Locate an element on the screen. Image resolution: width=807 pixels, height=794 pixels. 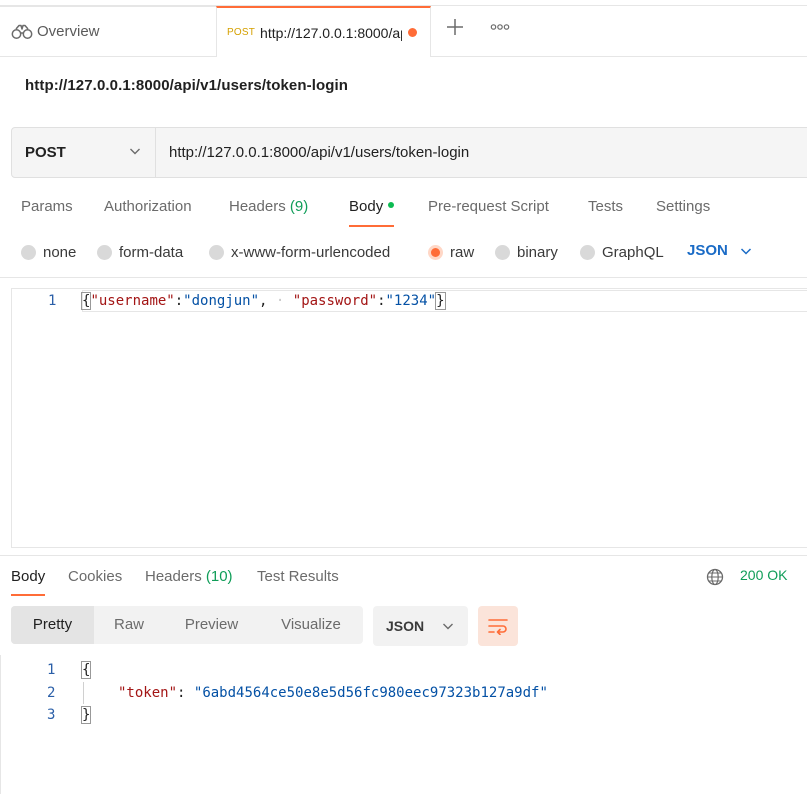
response-tab-headers: Headers (10) is located at coordinates (189, 576).